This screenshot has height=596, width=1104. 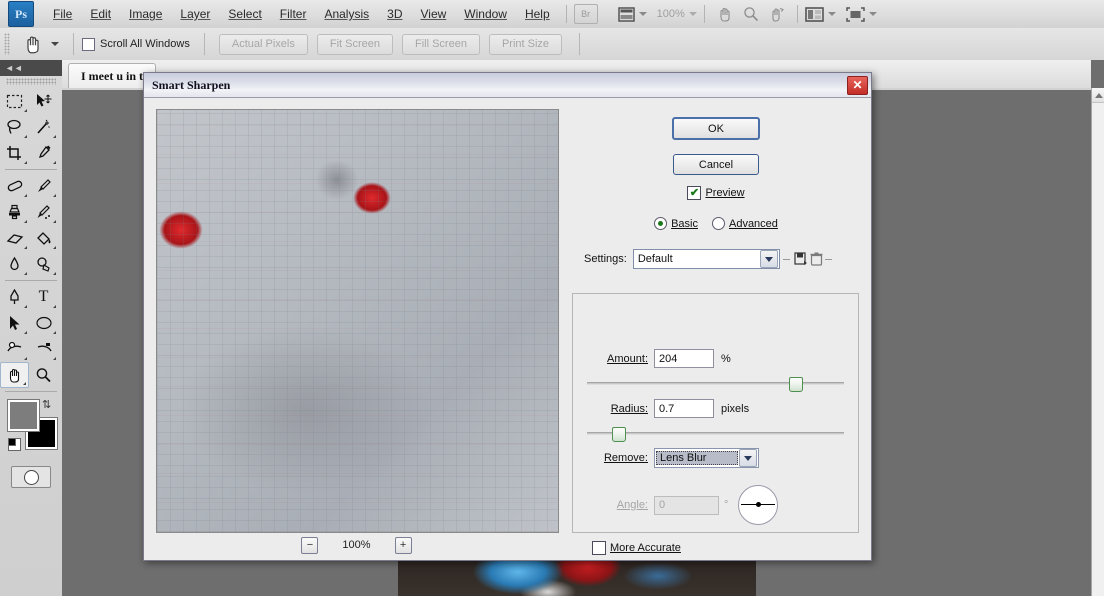 What do you see at coordinates (14, 444) in the screenshot?
I see `default-colors-icon` at bounding box center [14, 444].